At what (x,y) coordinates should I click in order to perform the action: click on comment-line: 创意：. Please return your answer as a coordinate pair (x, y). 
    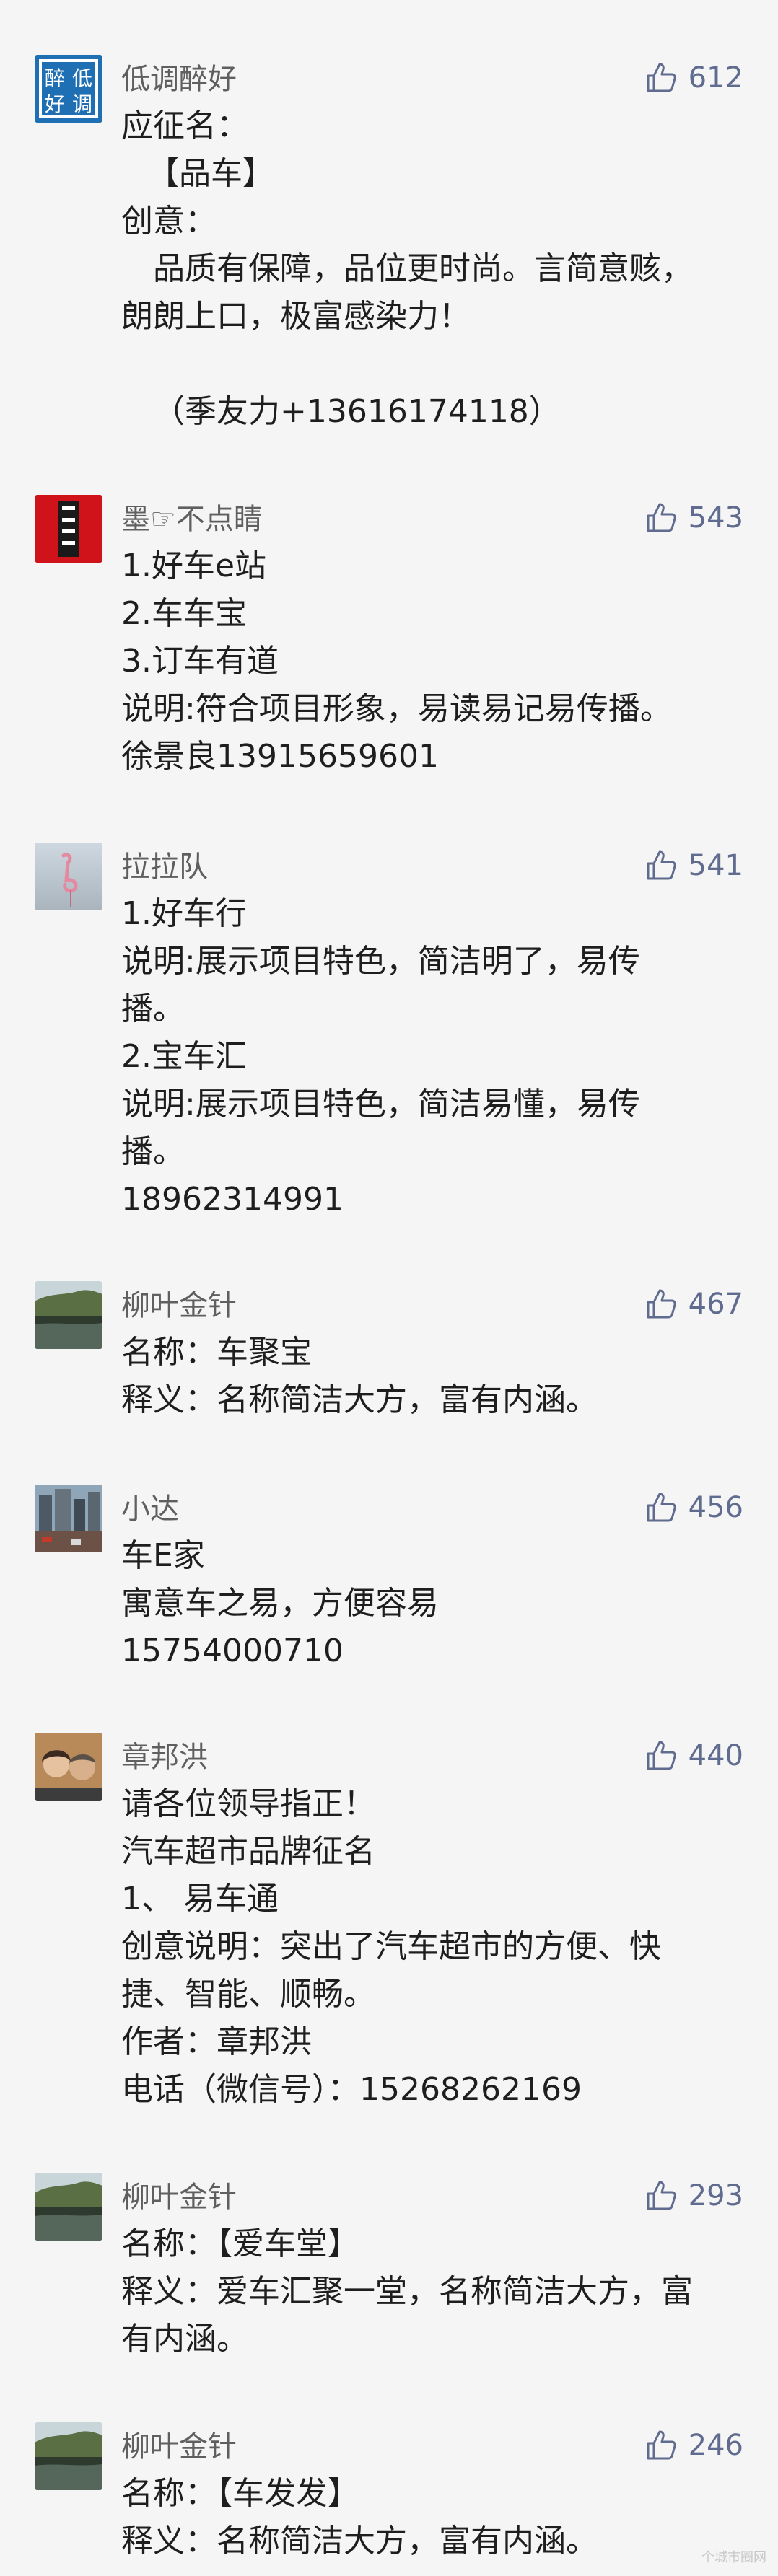
    Looking at the image, I should click on (169, 221).